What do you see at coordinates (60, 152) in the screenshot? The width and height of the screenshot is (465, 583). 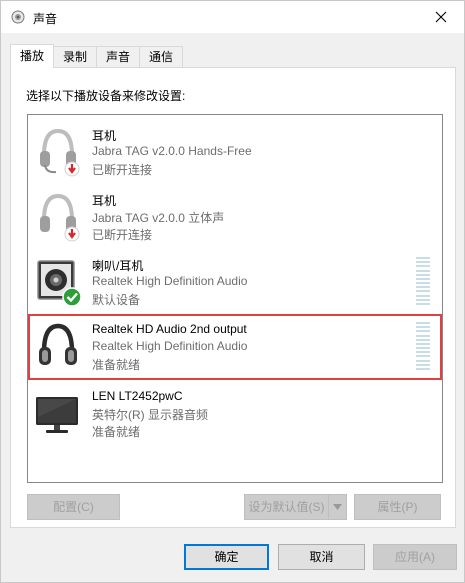 I see `headset-disconnected-icon` at bounding box center [60, 152].